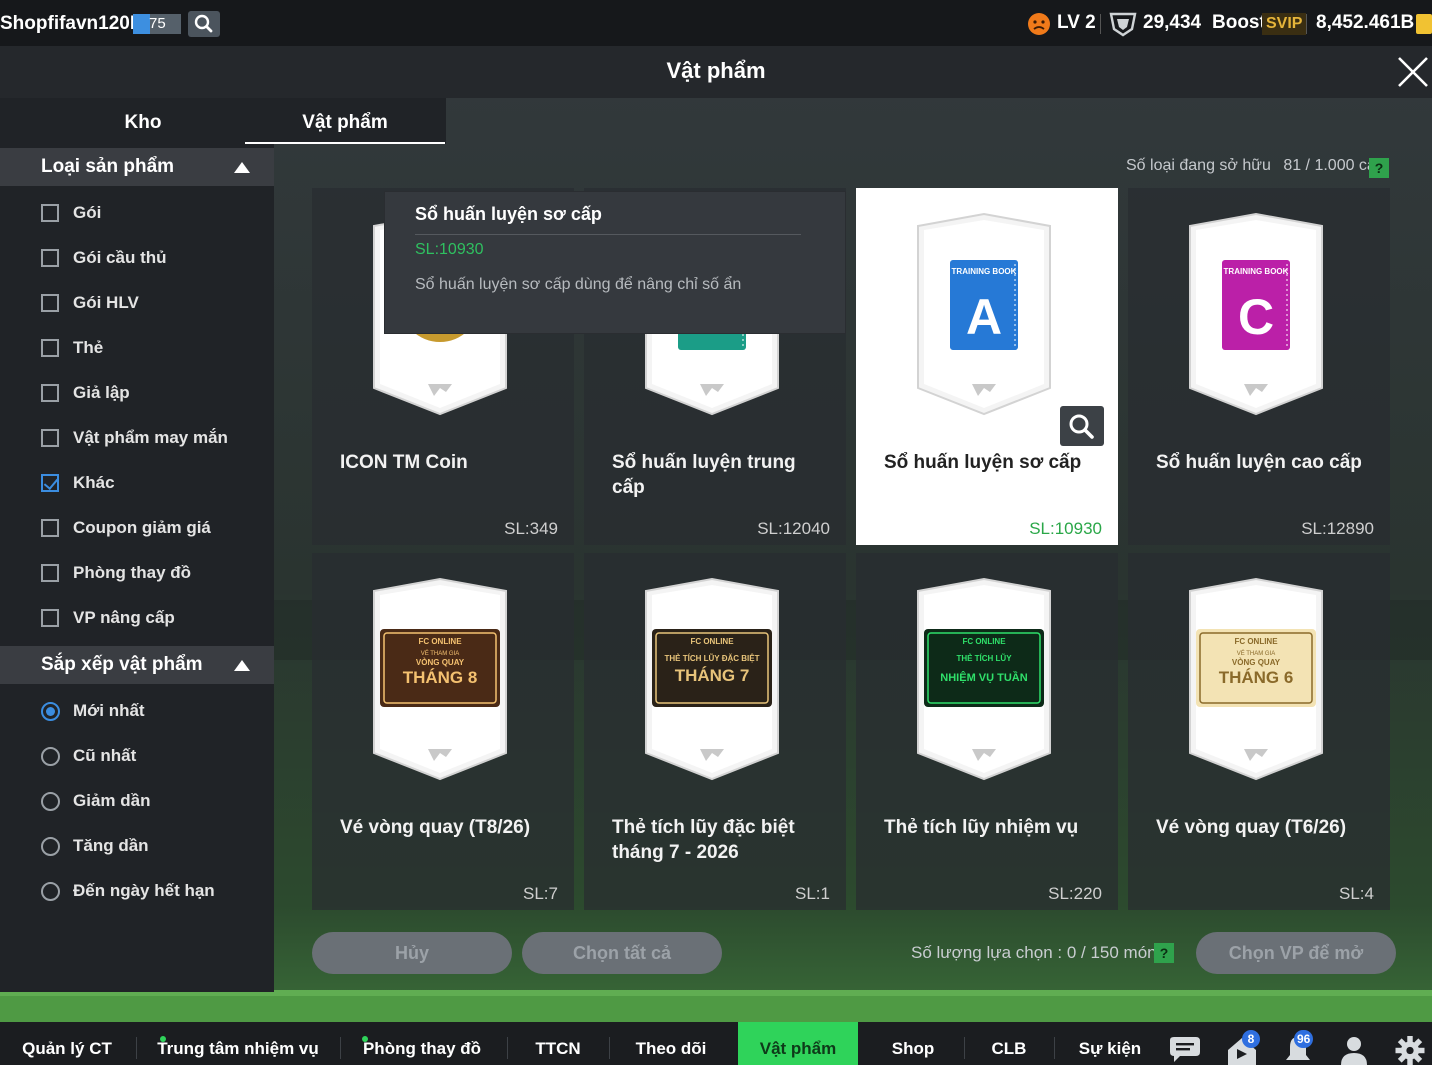 This screenshot has width=1432, height=1065. Describe the element at coordinates (1185, 1050) in the screenshot. I see `chat-icon` at that location.